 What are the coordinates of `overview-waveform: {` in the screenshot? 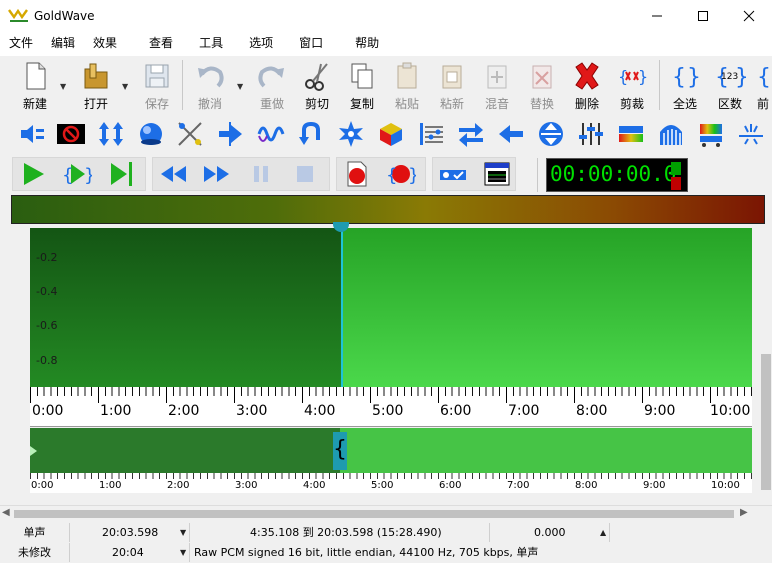 It's located at (391, 450).